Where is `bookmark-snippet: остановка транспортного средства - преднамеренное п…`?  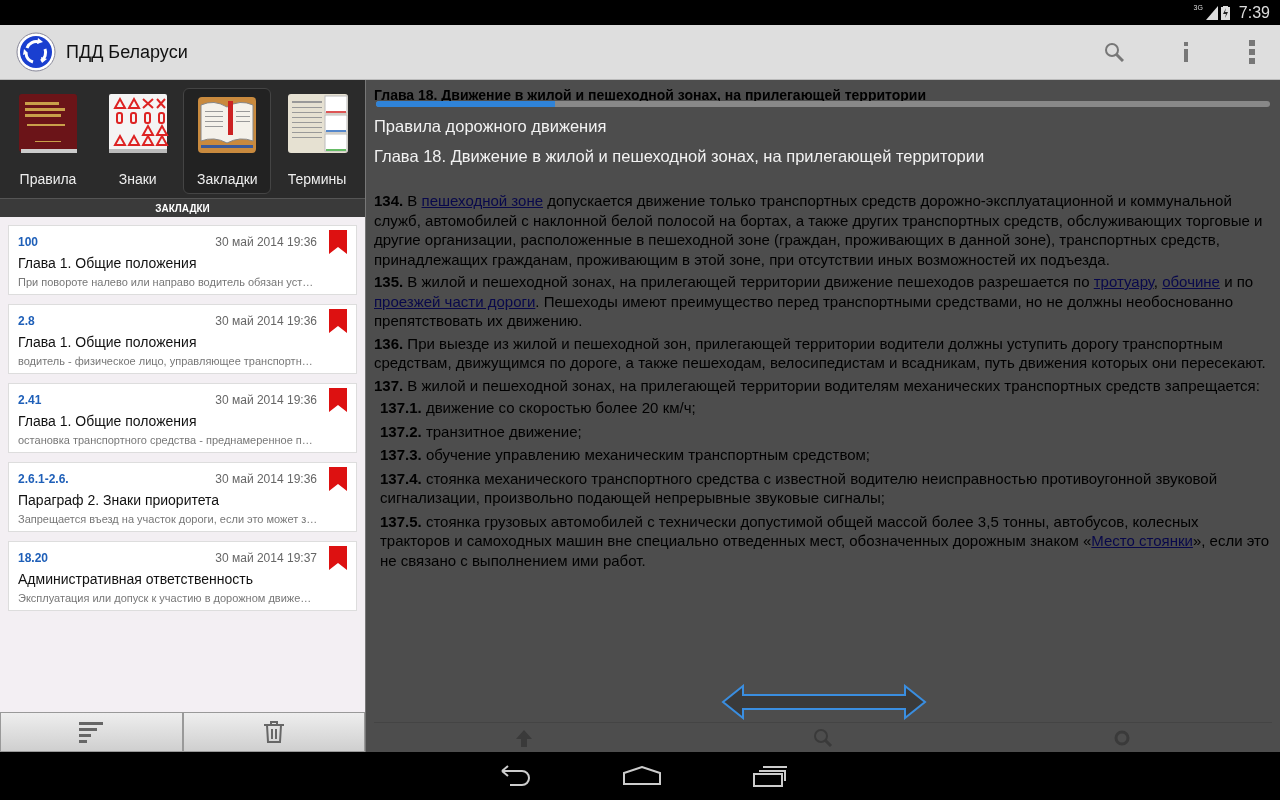 bookmark-snippet: остановка транспортного средства - преднамеренное п… is located at coordinates (166, 440).